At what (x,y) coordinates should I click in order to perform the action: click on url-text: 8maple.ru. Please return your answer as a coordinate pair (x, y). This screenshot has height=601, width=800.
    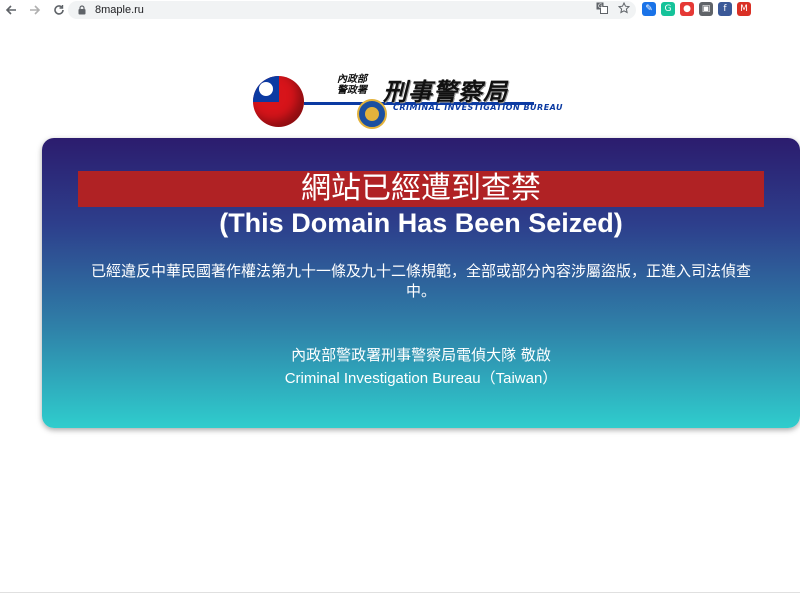
    Looking at the image, I should click on (119, 10).